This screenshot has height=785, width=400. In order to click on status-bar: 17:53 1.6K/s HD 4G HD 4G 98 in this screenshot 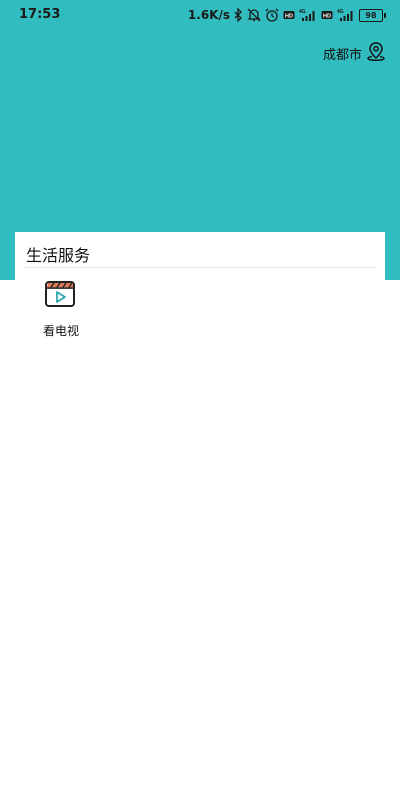, I will do `click(200, 15)`.